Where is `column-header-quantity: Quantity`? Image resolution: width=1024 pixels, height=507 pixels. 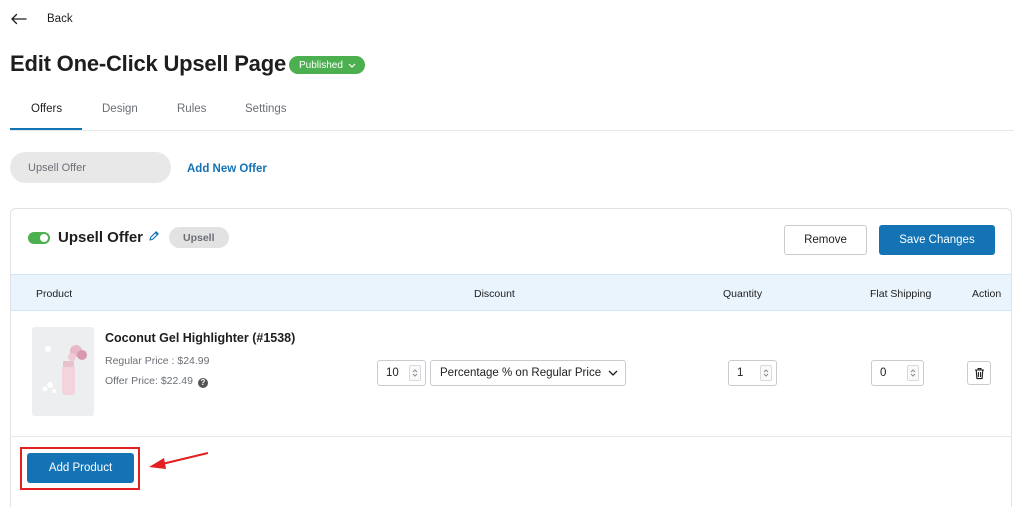
column-header-quantity: Quantity is located at coordinates (743, 294).